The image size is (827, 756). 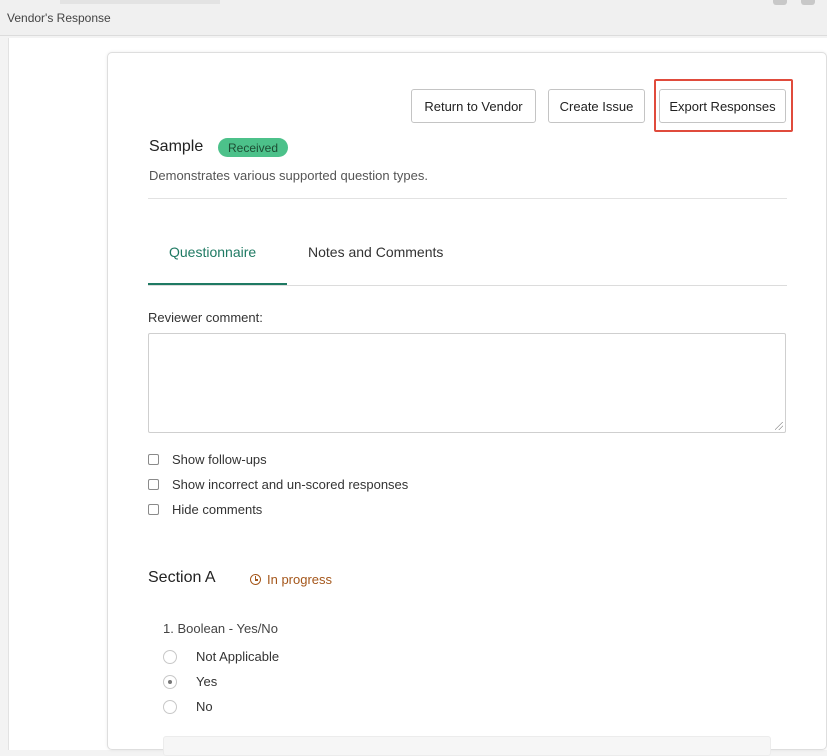 What do you see at coordinates (220, 628) in the screenshot?
I see `question-text: 1. Boolean - Yes/No` at bounding box center [220, 628].